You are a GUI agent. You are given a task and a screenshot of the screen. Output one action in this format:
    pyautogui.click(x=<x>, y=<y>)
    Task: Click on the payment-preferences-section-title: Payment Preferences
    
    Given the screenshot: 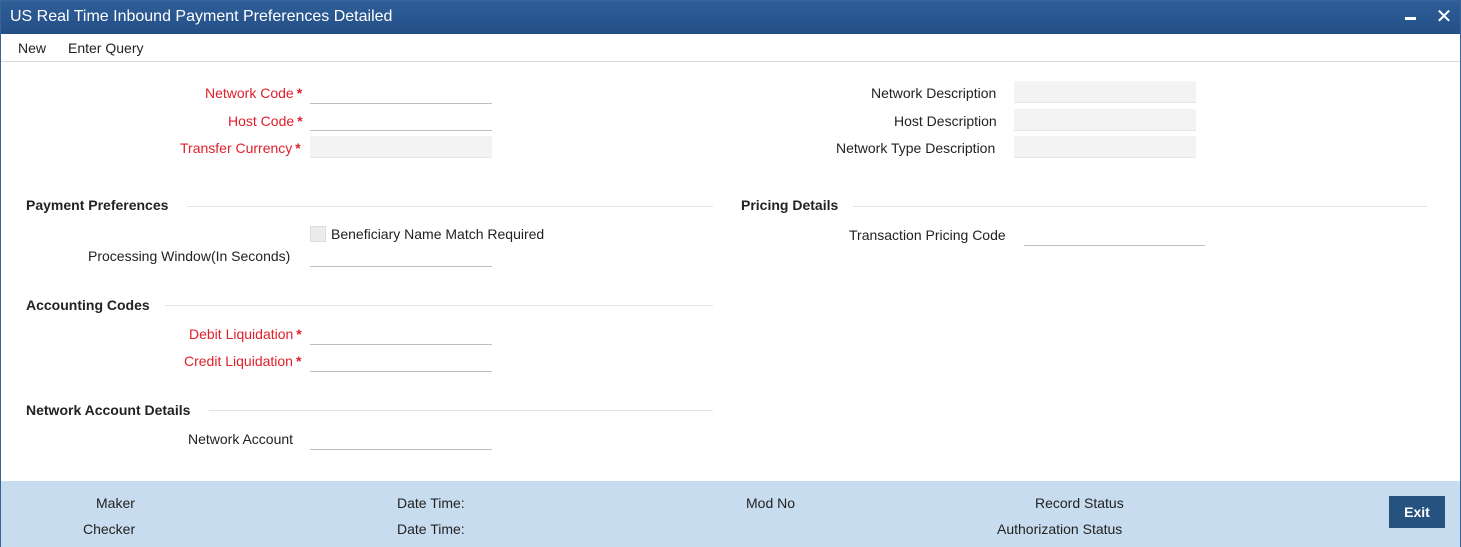 What is the action you would take?
    pyautogui.click(x=97, y=205)
    